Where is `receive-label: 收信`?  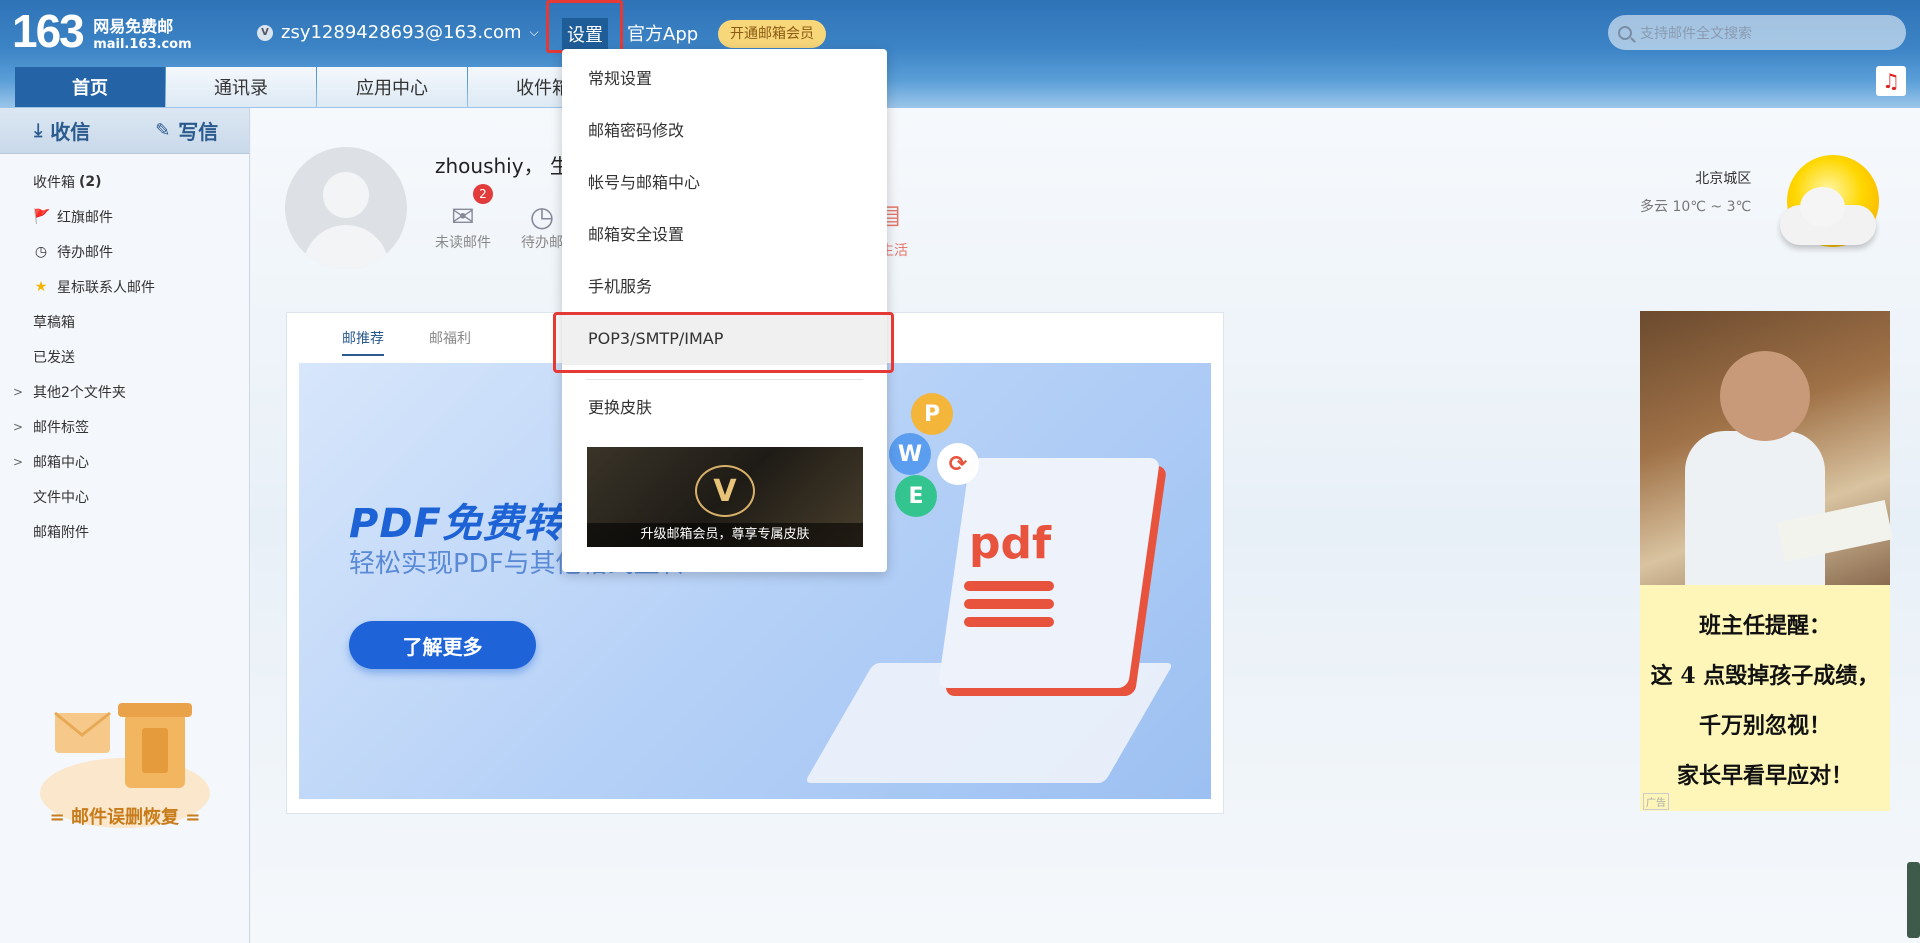
receive-label: 收信 is located at coordinates (70, 132).